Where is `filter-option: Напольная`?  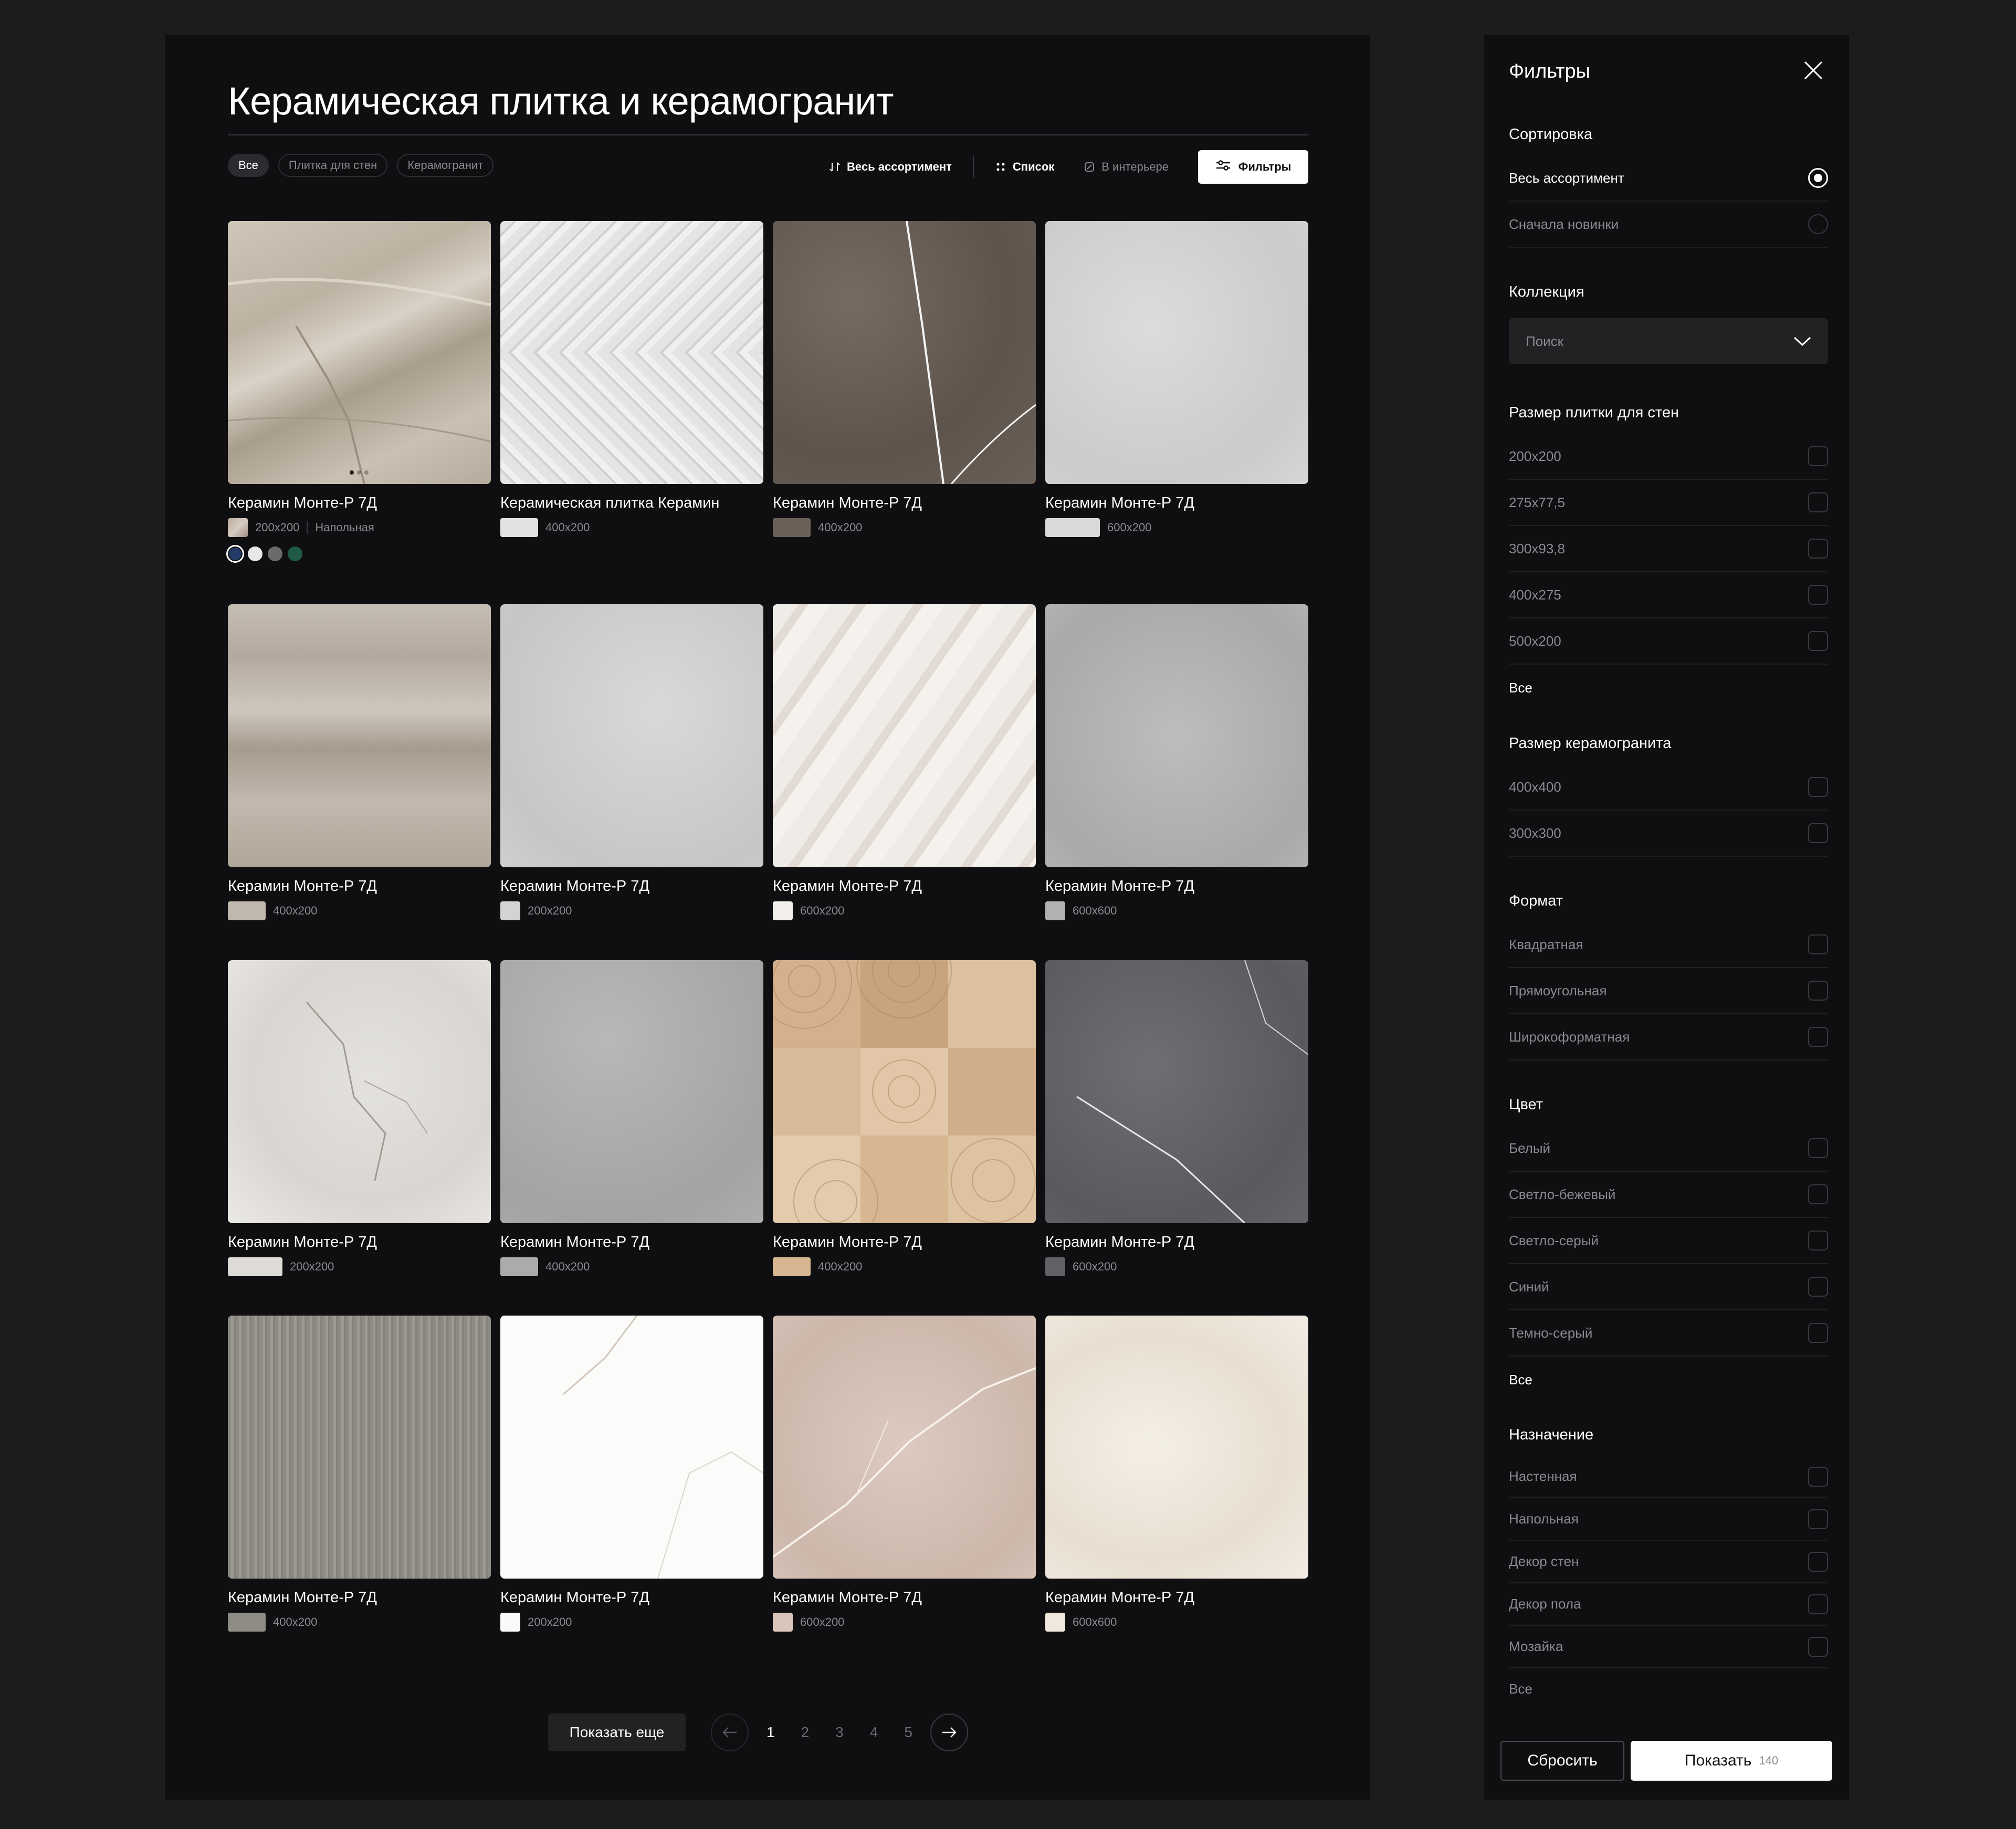
filter-option: Напольная is located at coordinates (1668, 1519).